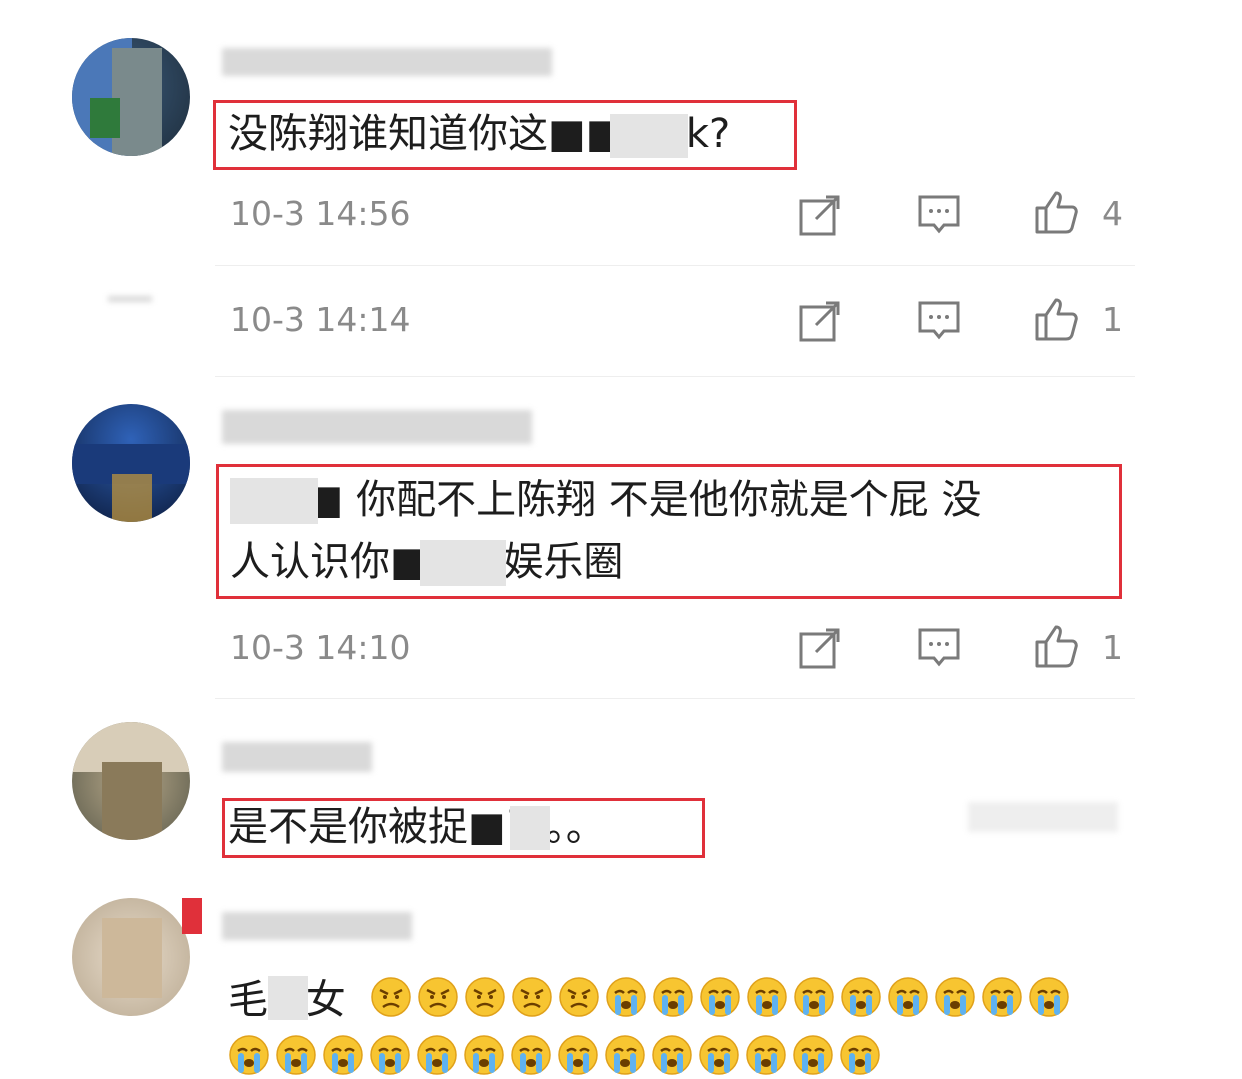 This screenshot has width=1242, height=1079. What do you see at coordinates (606, 500) in the screenshot?
I see `comment-text-line1: ■■■ 你配不上陈翔 不是他你就是个屁 没` at bounding box center [606, 500].